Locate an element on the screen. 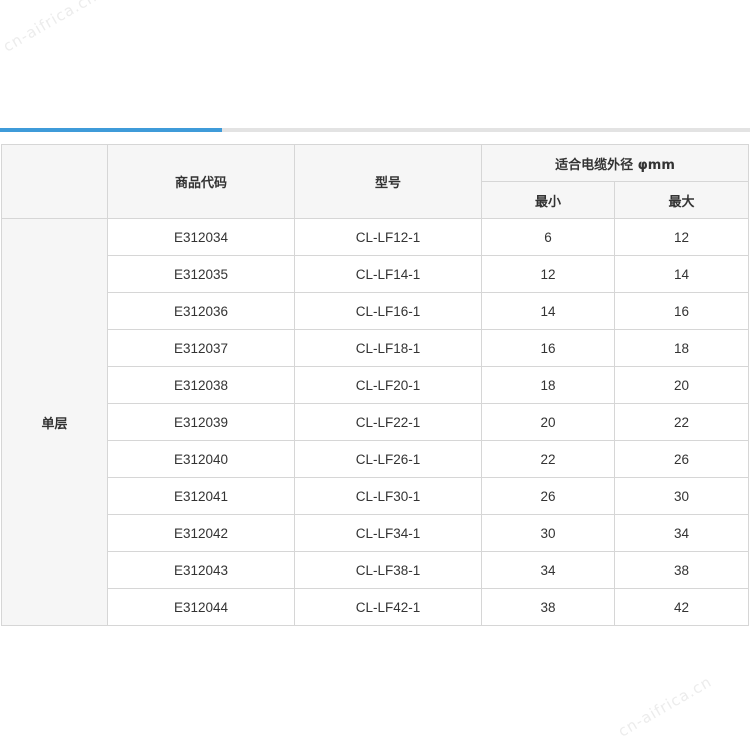  table-row: E312039 CL-LF22-1 20 22 is located at coordinates (375, 422).